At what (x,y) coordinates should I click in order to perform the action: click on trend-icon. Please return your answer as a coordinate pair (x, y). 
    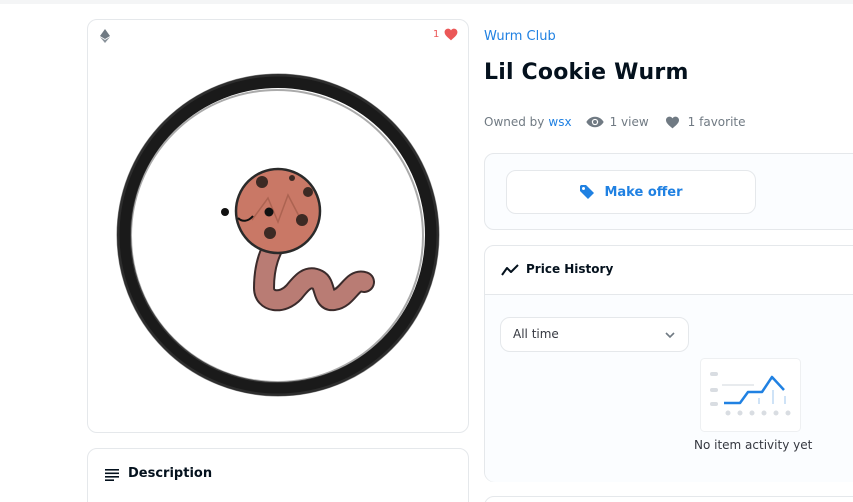
    Looking at the image, I should click on (510, 270).